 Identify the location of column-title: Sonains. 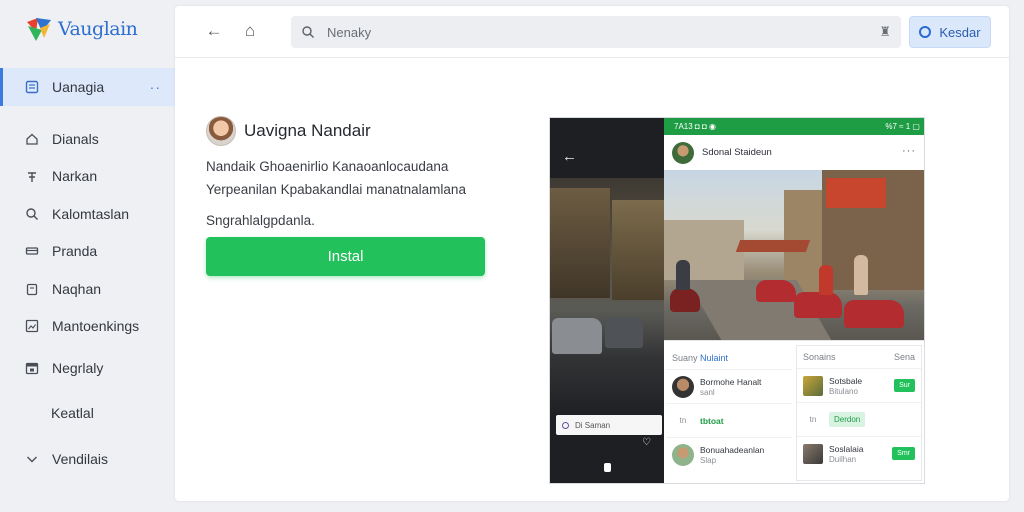
(819, 357).